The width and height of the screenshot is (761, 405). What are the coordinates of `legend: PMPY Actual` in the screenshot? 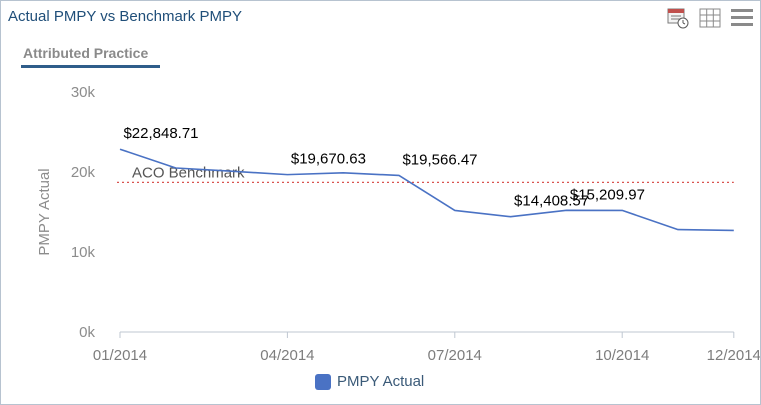 It's located at (369, 381).